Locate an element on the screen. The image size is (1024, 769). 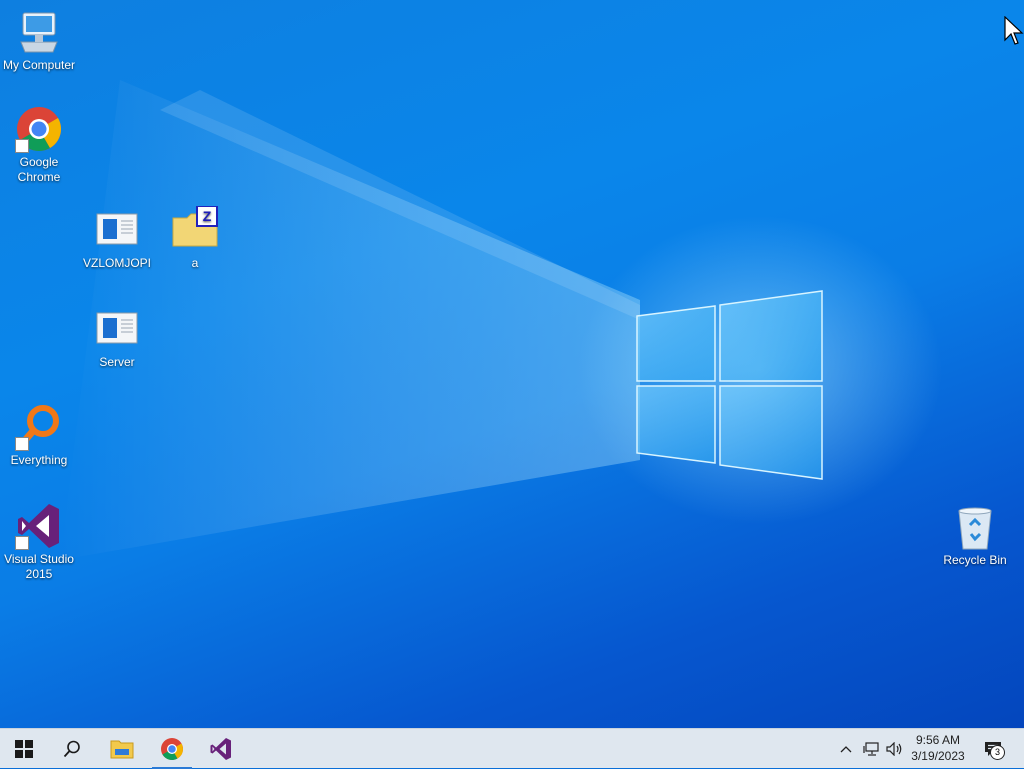
start-icon is located at coordinates (24, 749).